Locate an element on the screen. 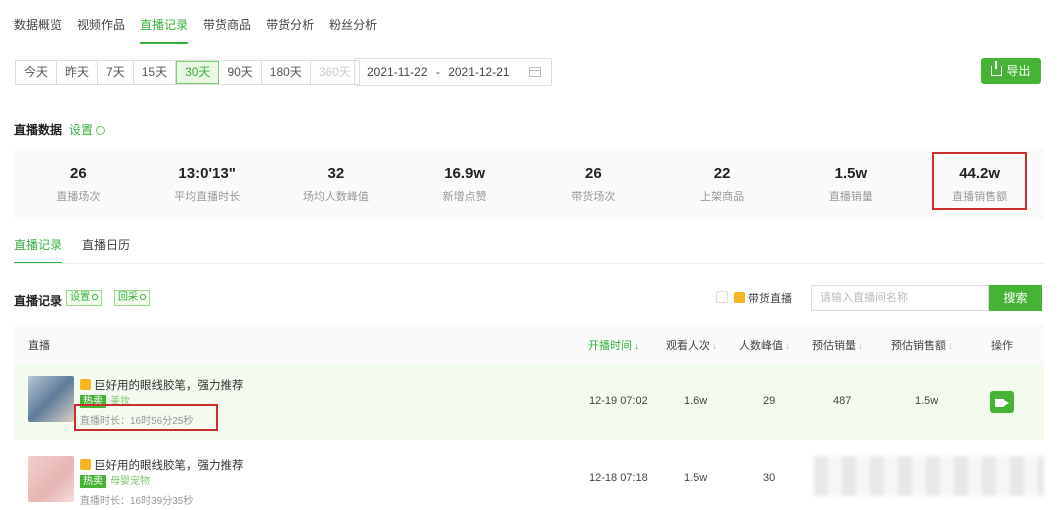 This screenshot has width=1058, height=510. peak-cell: 29 is located at coordinates (769, 401).